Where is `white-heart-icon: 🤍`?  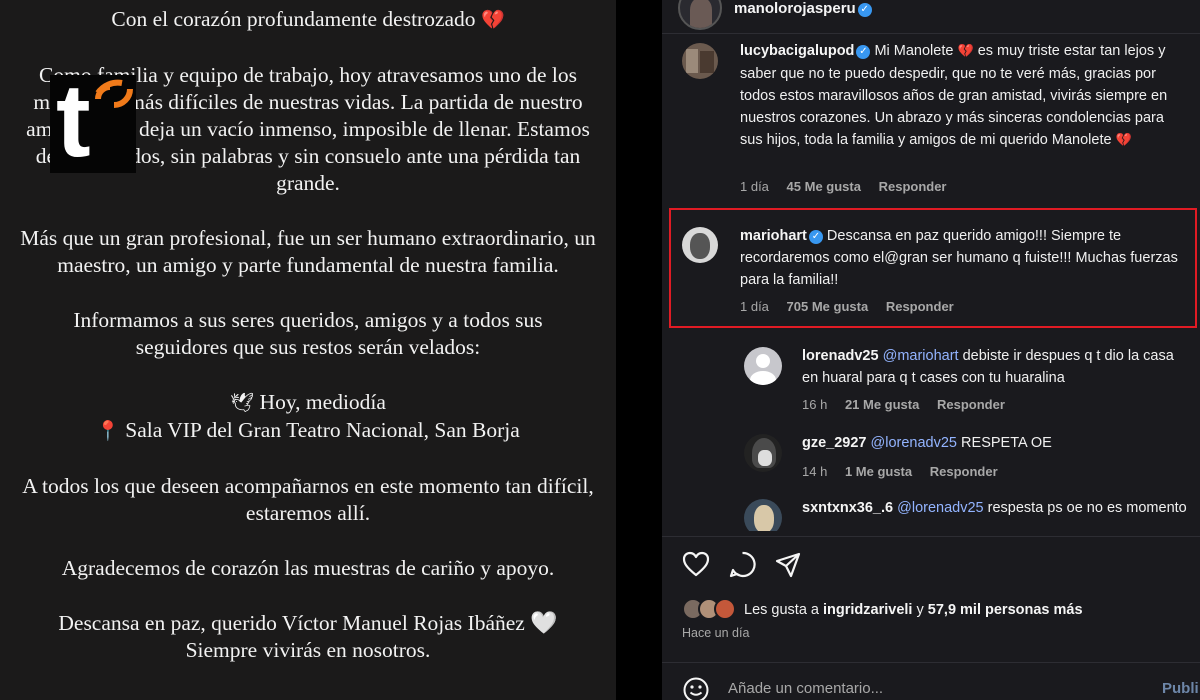
white-heart-icon: 🤍 is located at coordinates (544, 623).